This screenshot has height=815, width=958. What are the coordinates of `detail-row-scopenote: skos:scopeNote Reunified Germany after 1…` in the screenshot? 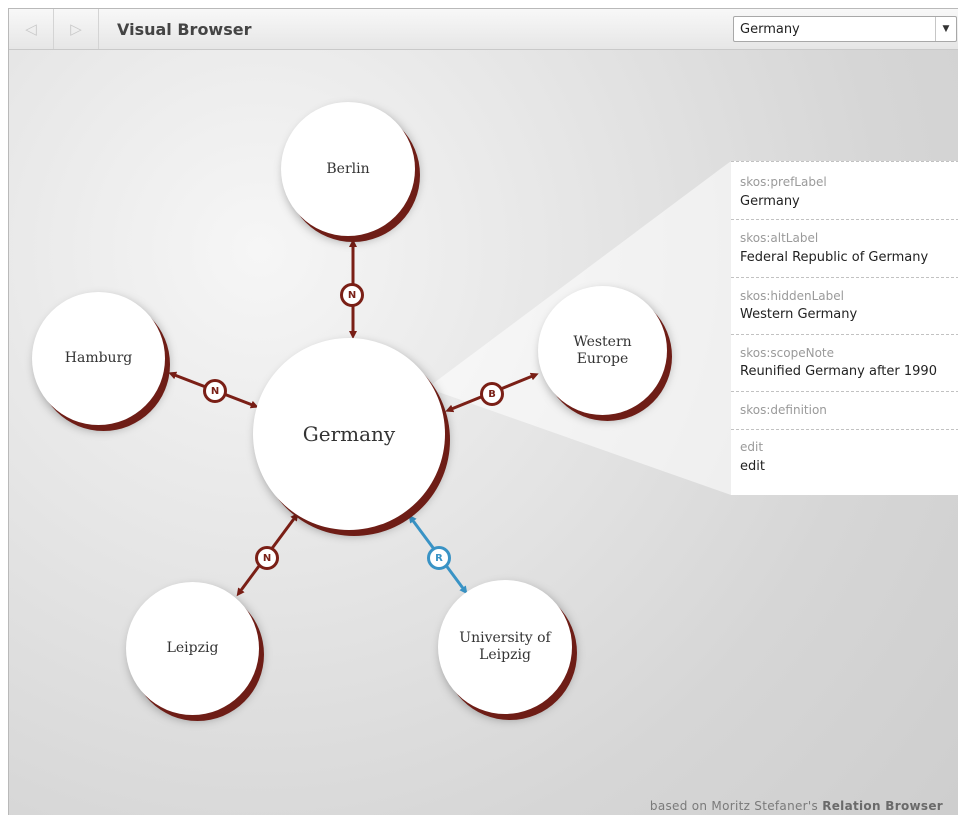 It's located at (844, 363).